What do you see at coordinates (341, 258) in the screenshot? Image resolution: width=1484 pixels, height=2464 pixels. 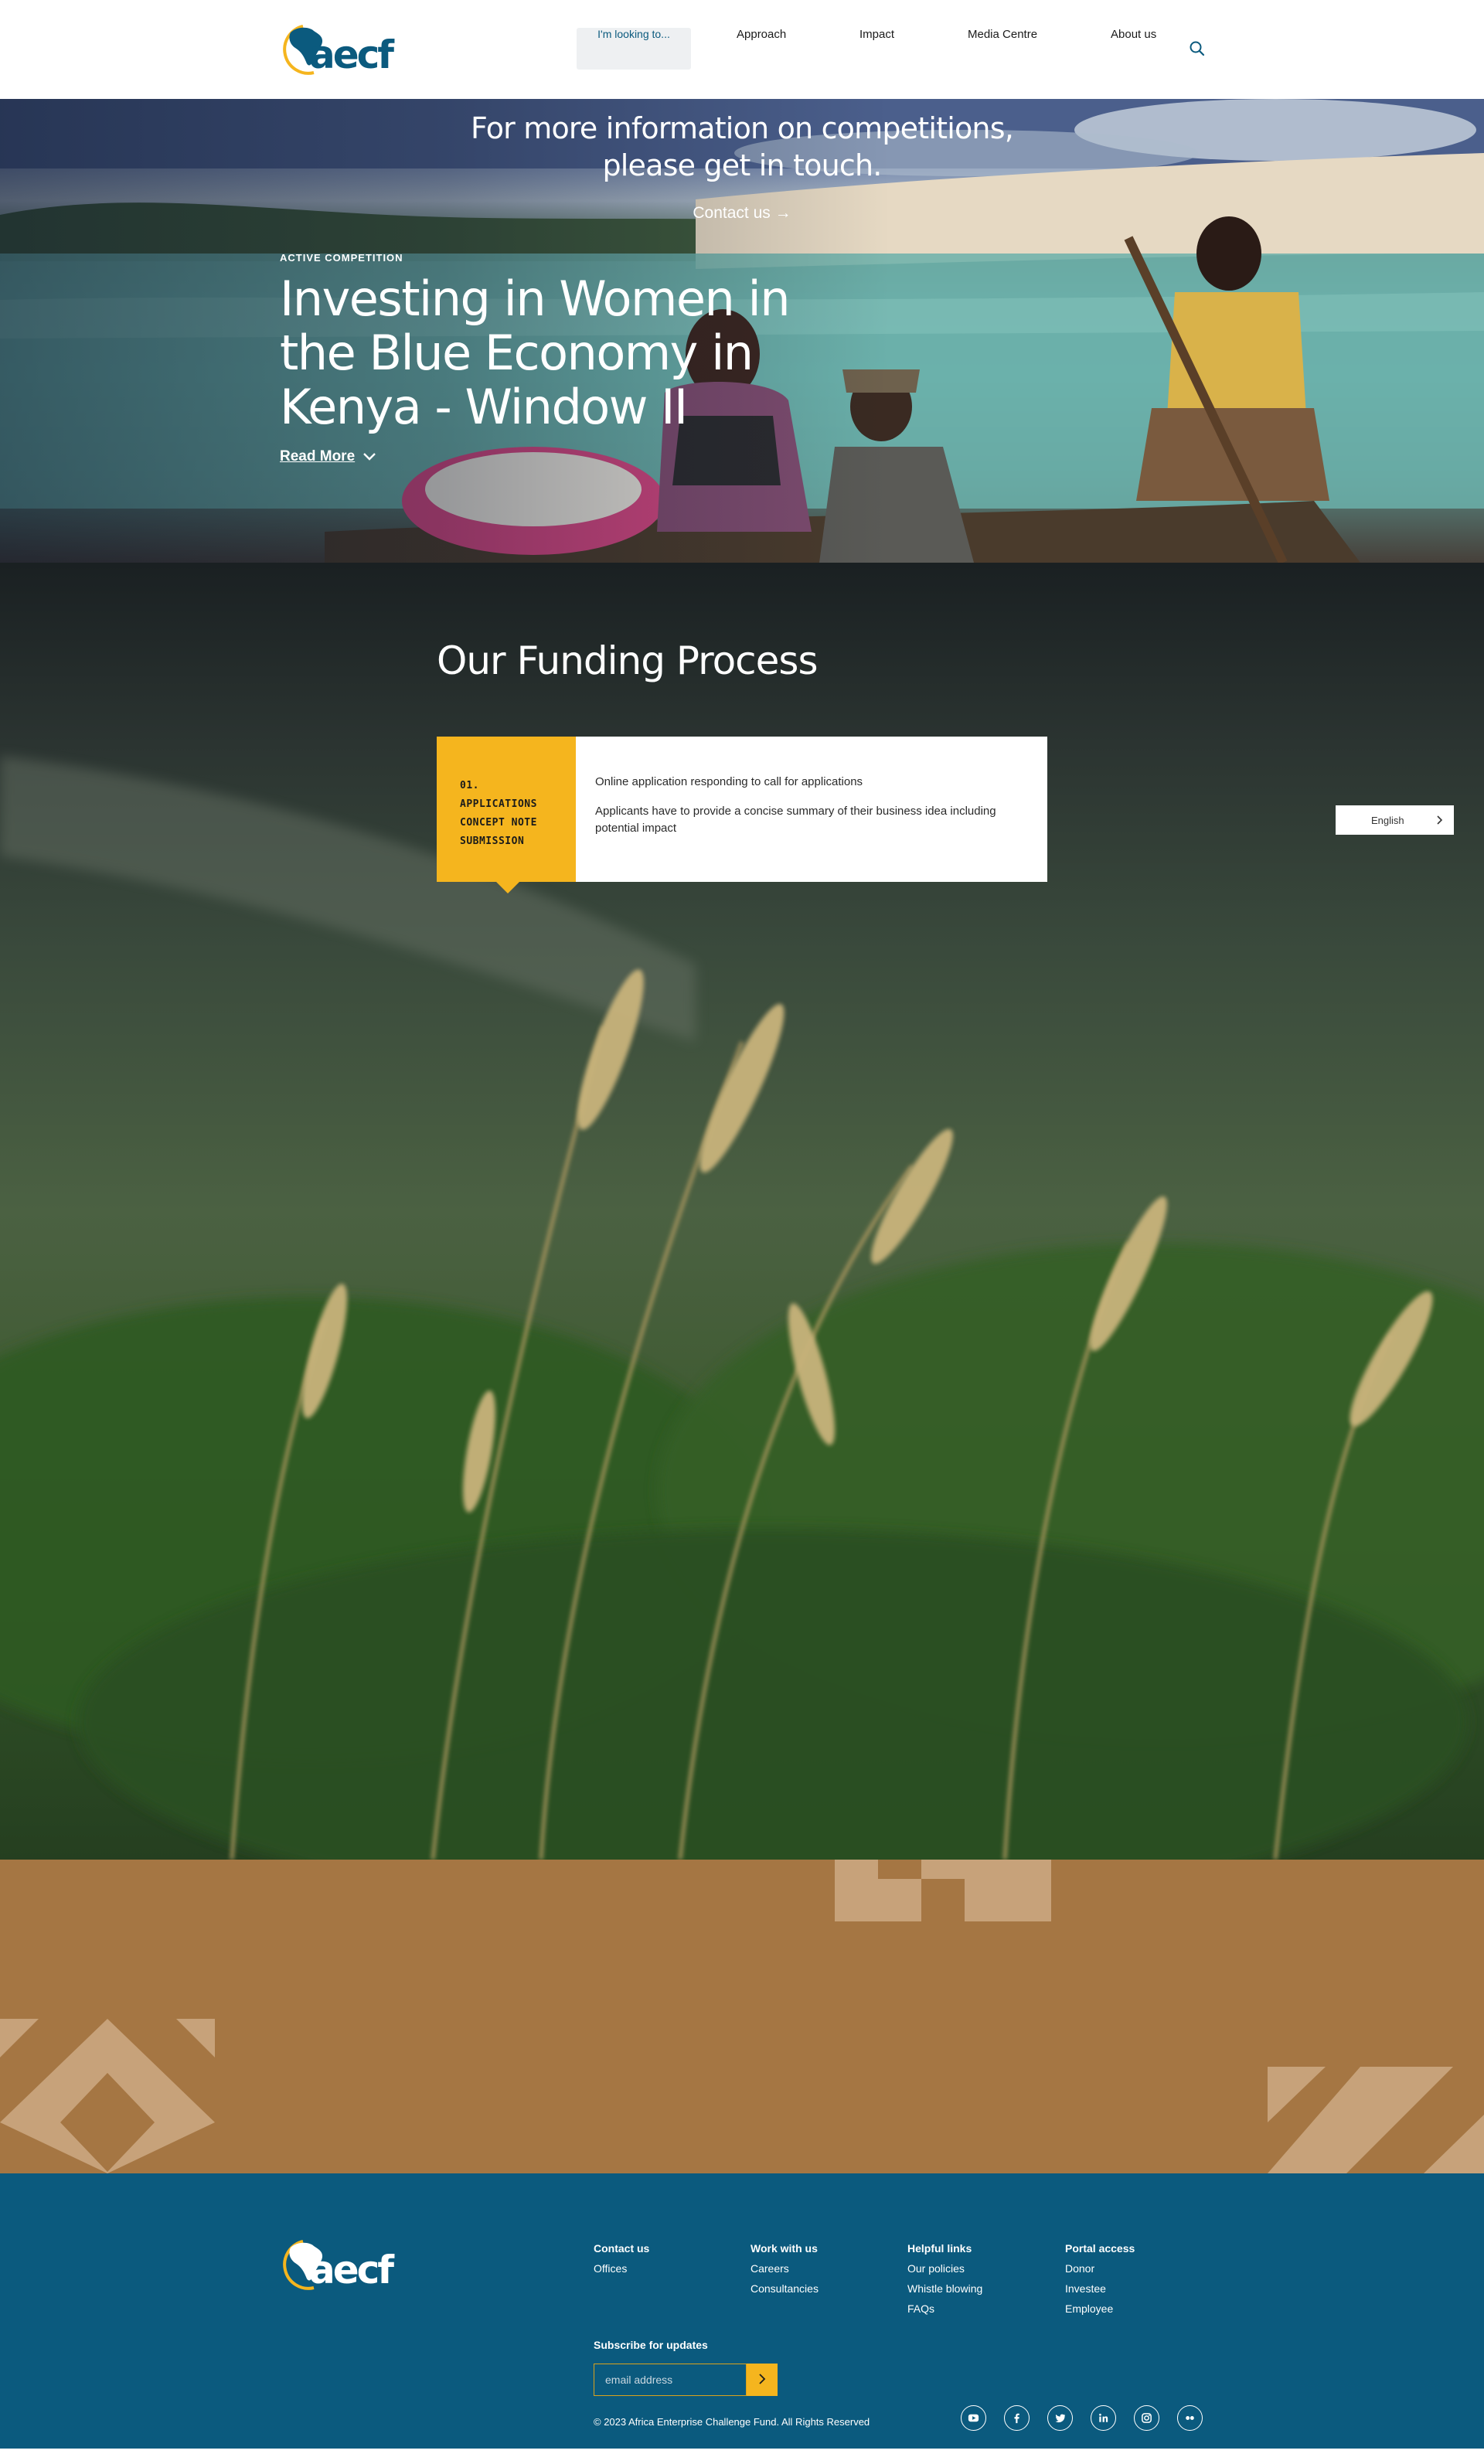 I see `hero-kicker-label: ACTIVE COMPETITION` at bounding box center [341, 258].